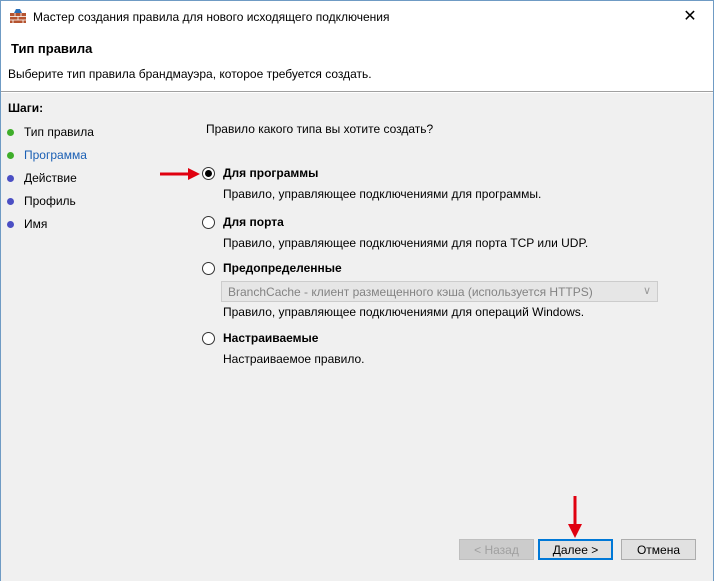 The height and width of the screenshot is (581, 714). I want to click on step-label: Программа, so click(55, 155).